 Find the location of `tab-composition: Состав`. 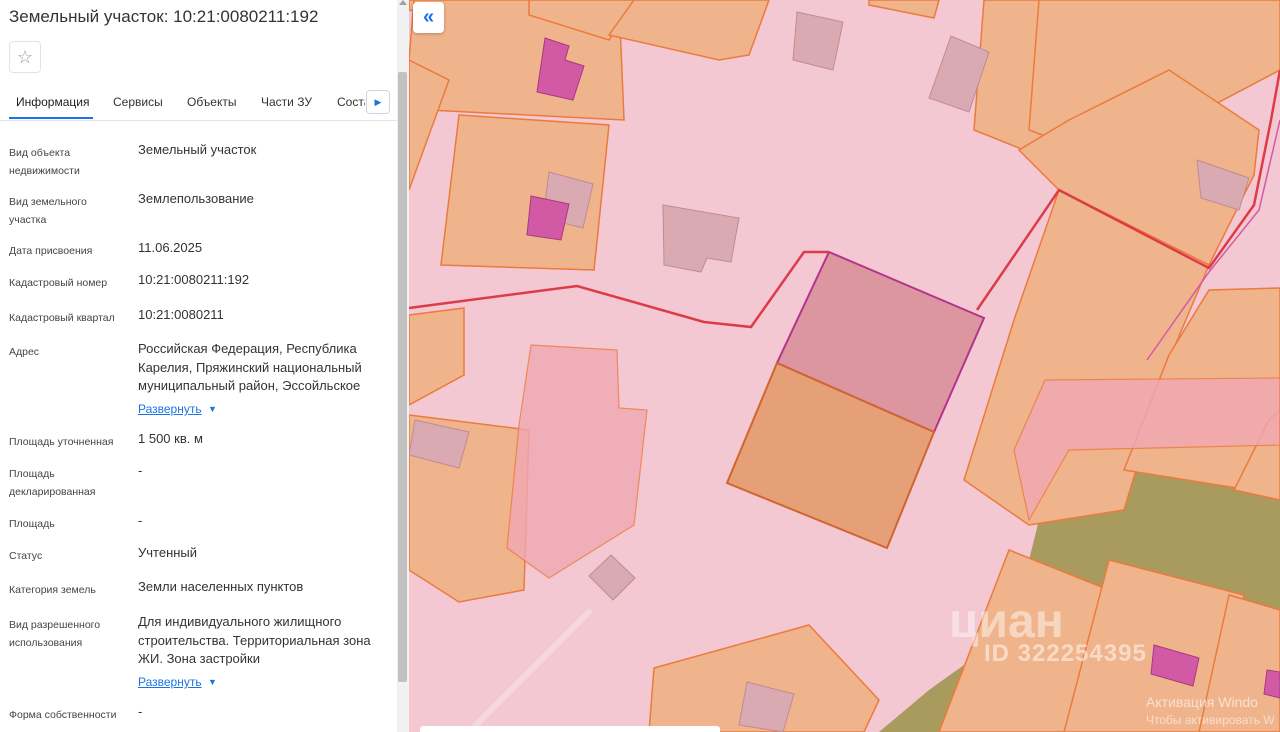

tab-composition: Состав is located at coordinates (351, 105).